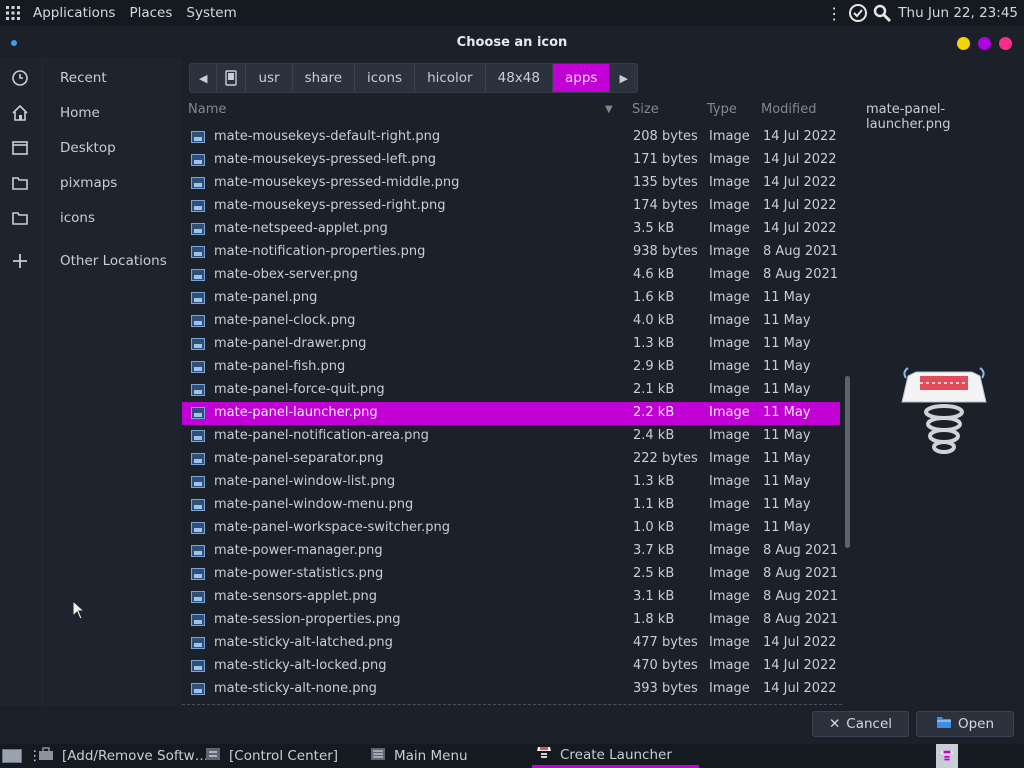 The width and height of the screenshot is (1024, 768). I want to click on cancel-button: ✕ Cancel, so click(860, 724).